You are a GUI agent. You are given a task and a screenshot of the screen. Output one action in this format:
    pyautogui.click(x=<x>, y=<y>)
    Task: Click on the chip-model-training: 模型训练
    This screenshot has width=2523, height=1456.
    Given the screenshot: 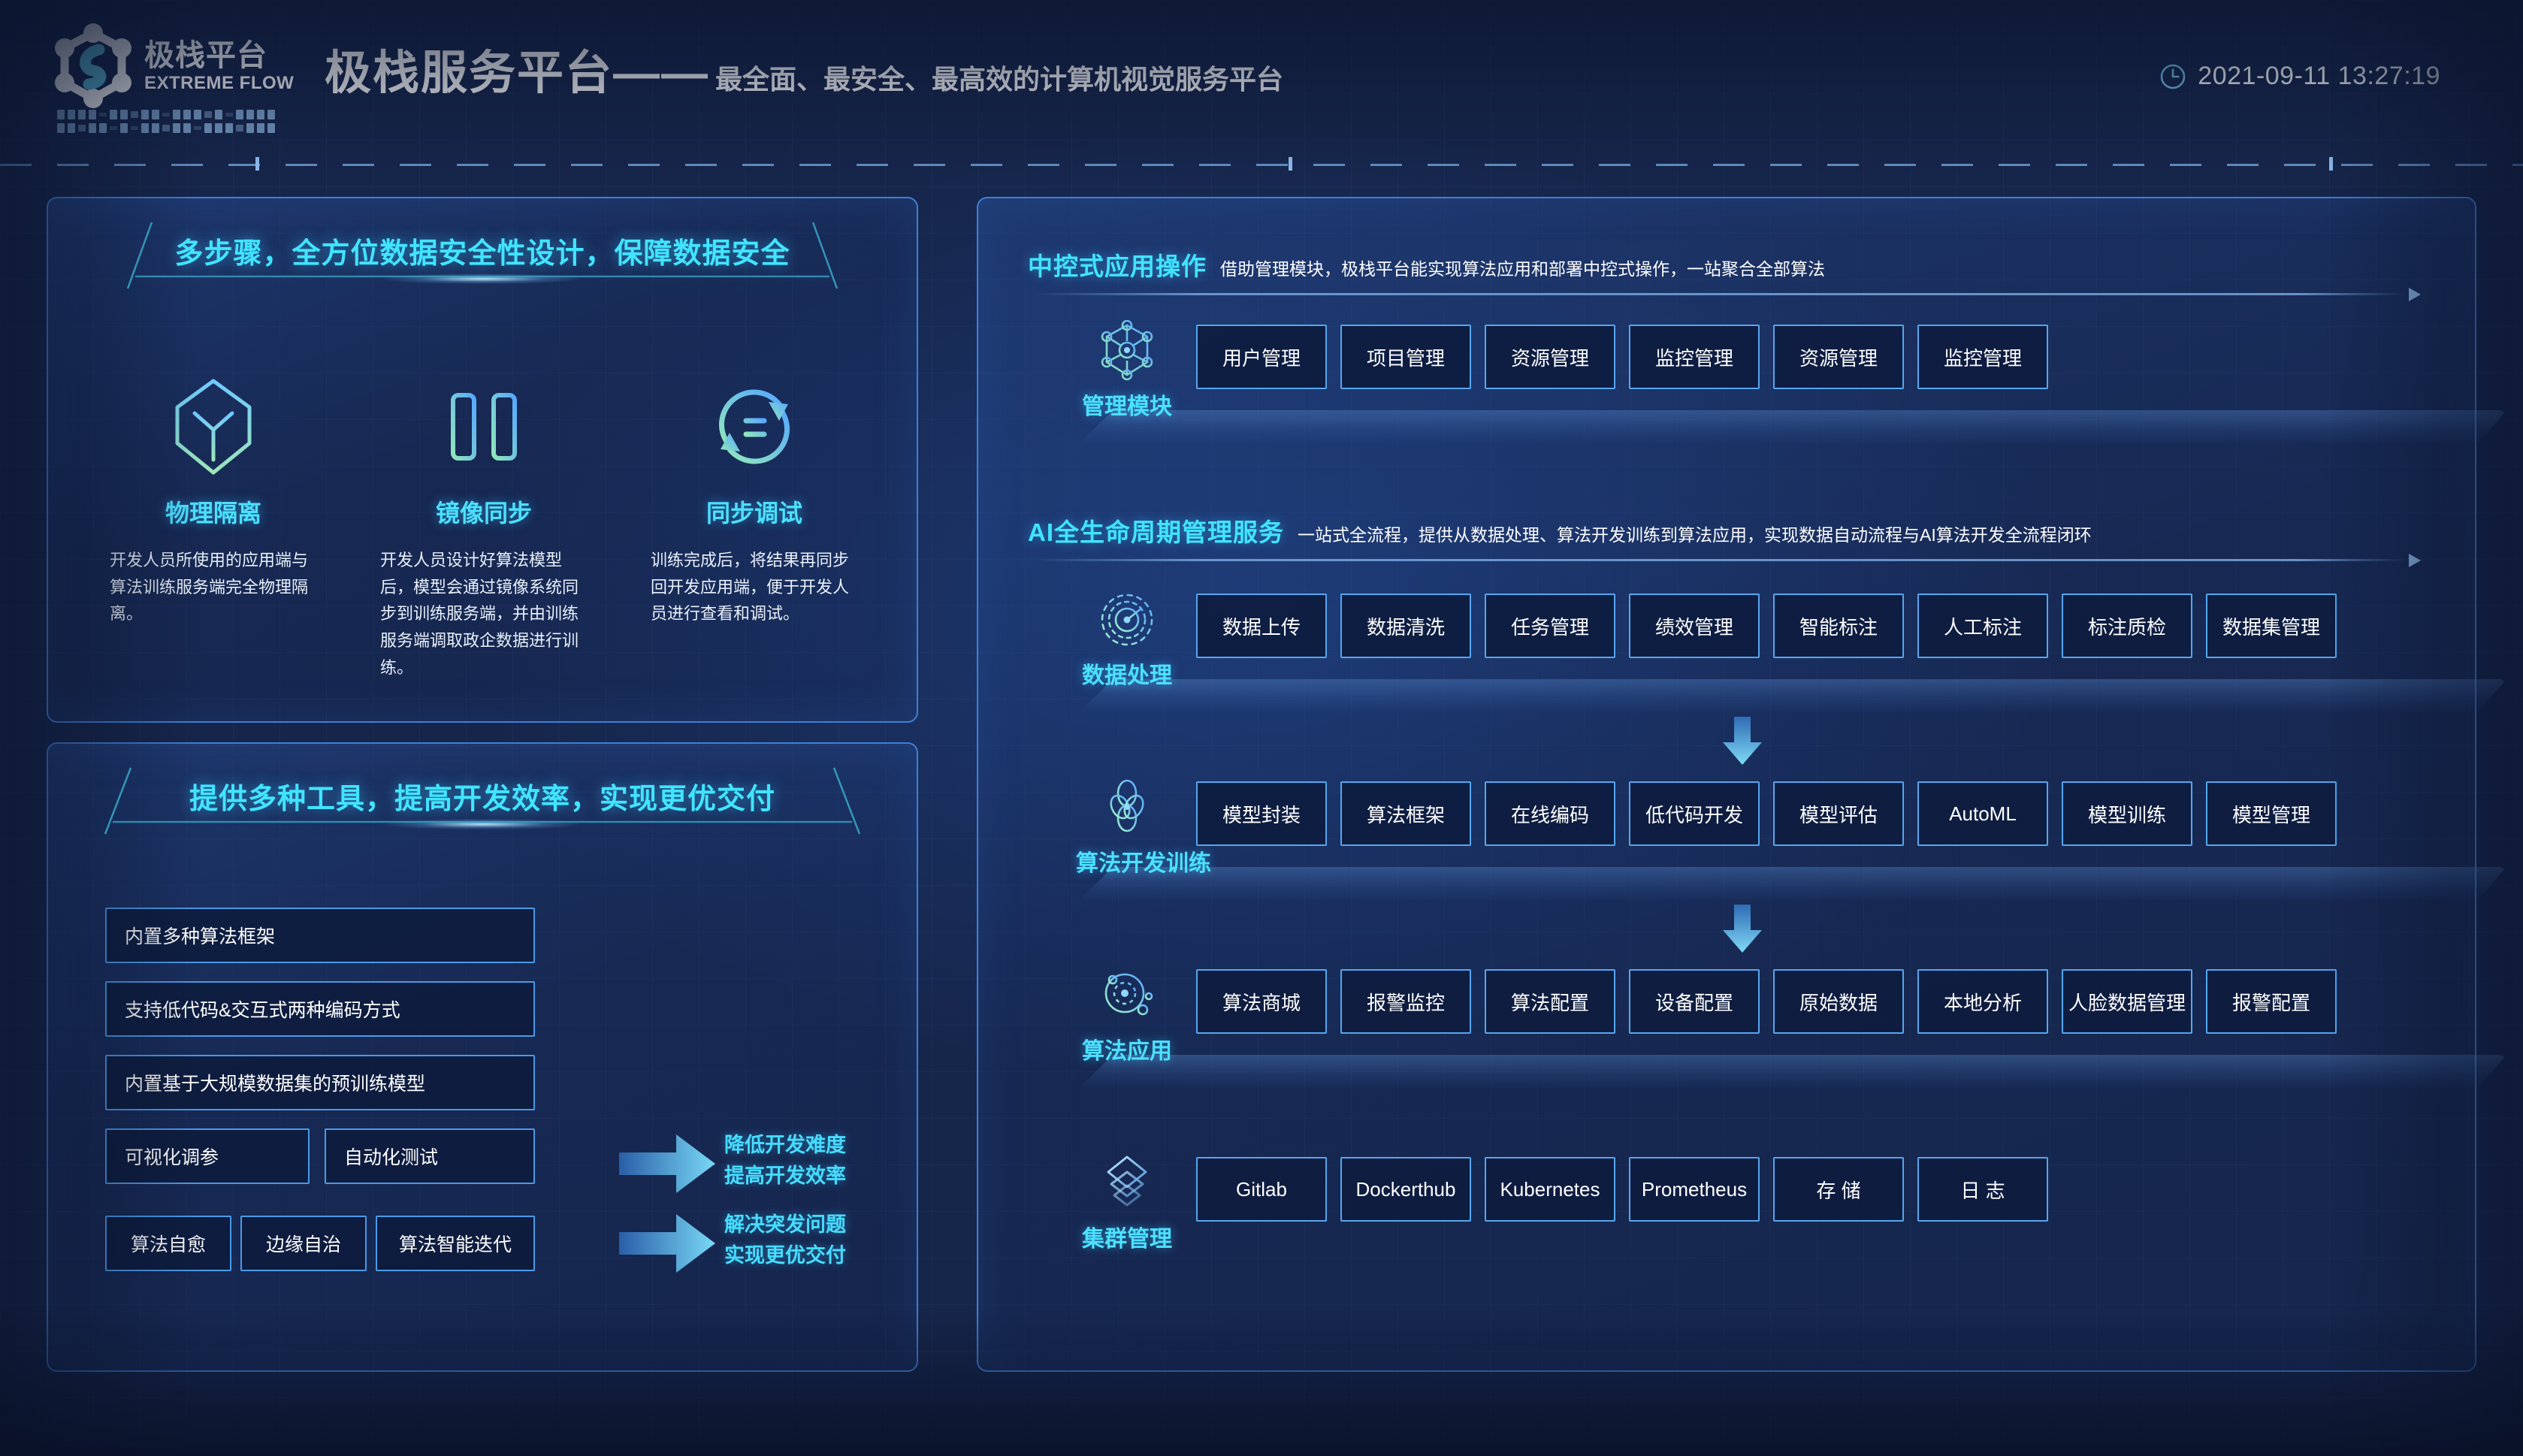 What is the action you would take?
    pyautogui.click(x=2127, y=813)
    